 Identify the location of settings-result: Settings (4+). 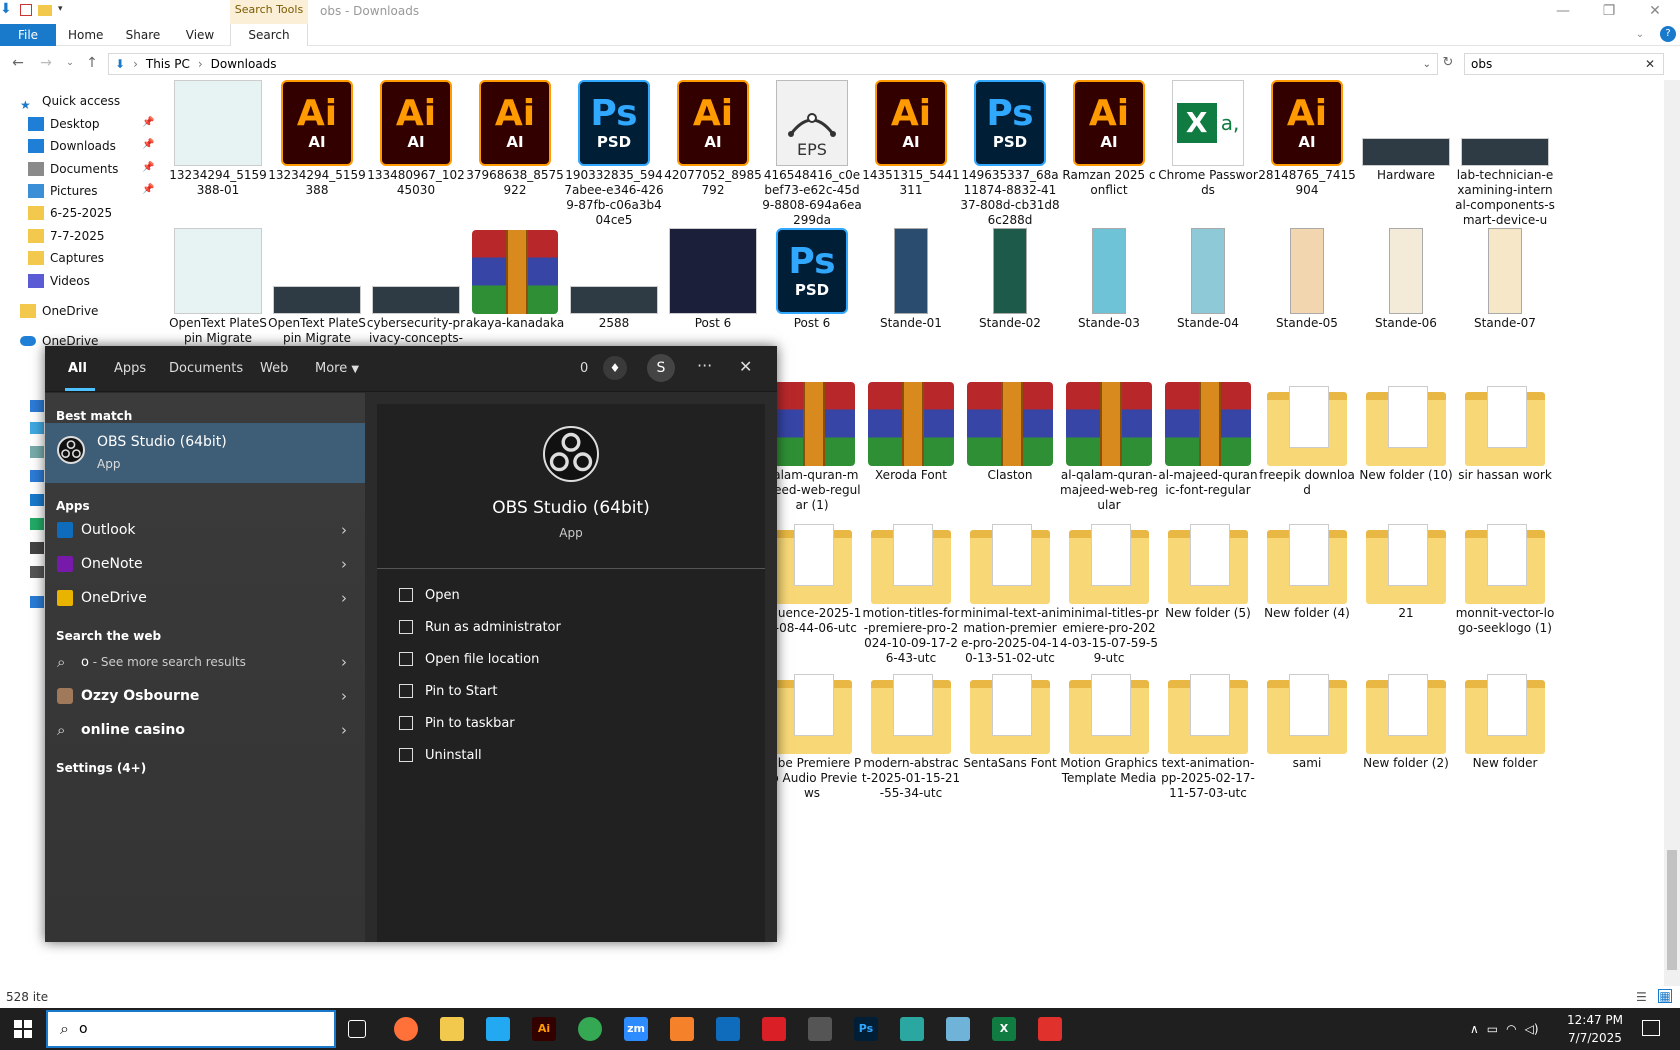
(101, 768).